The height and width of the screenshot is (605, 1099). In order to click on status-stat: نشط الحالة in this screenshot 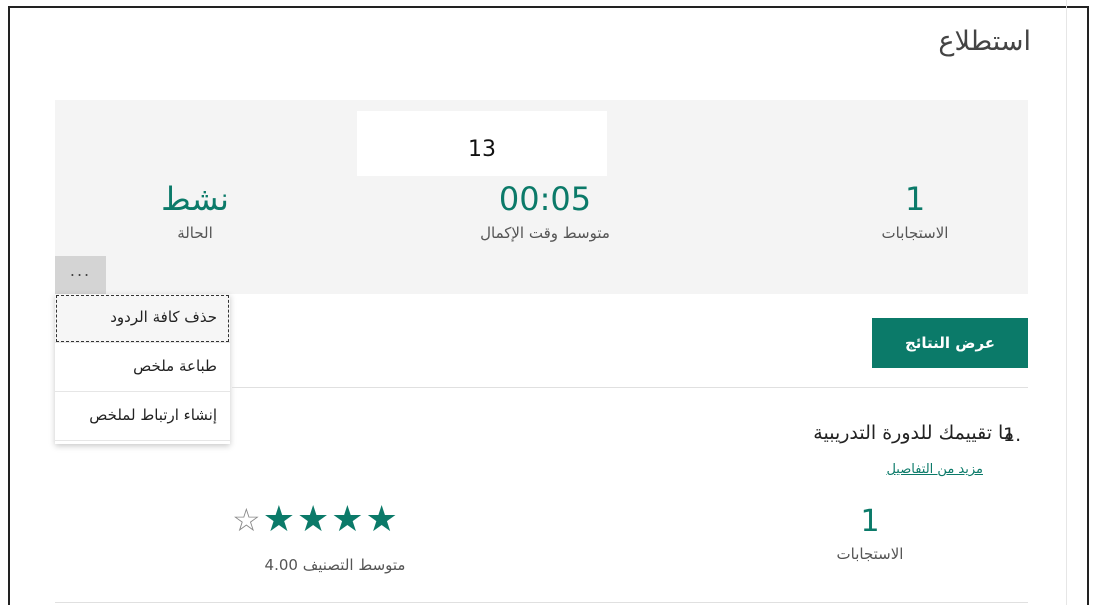, I will do `click(195, 211)`.